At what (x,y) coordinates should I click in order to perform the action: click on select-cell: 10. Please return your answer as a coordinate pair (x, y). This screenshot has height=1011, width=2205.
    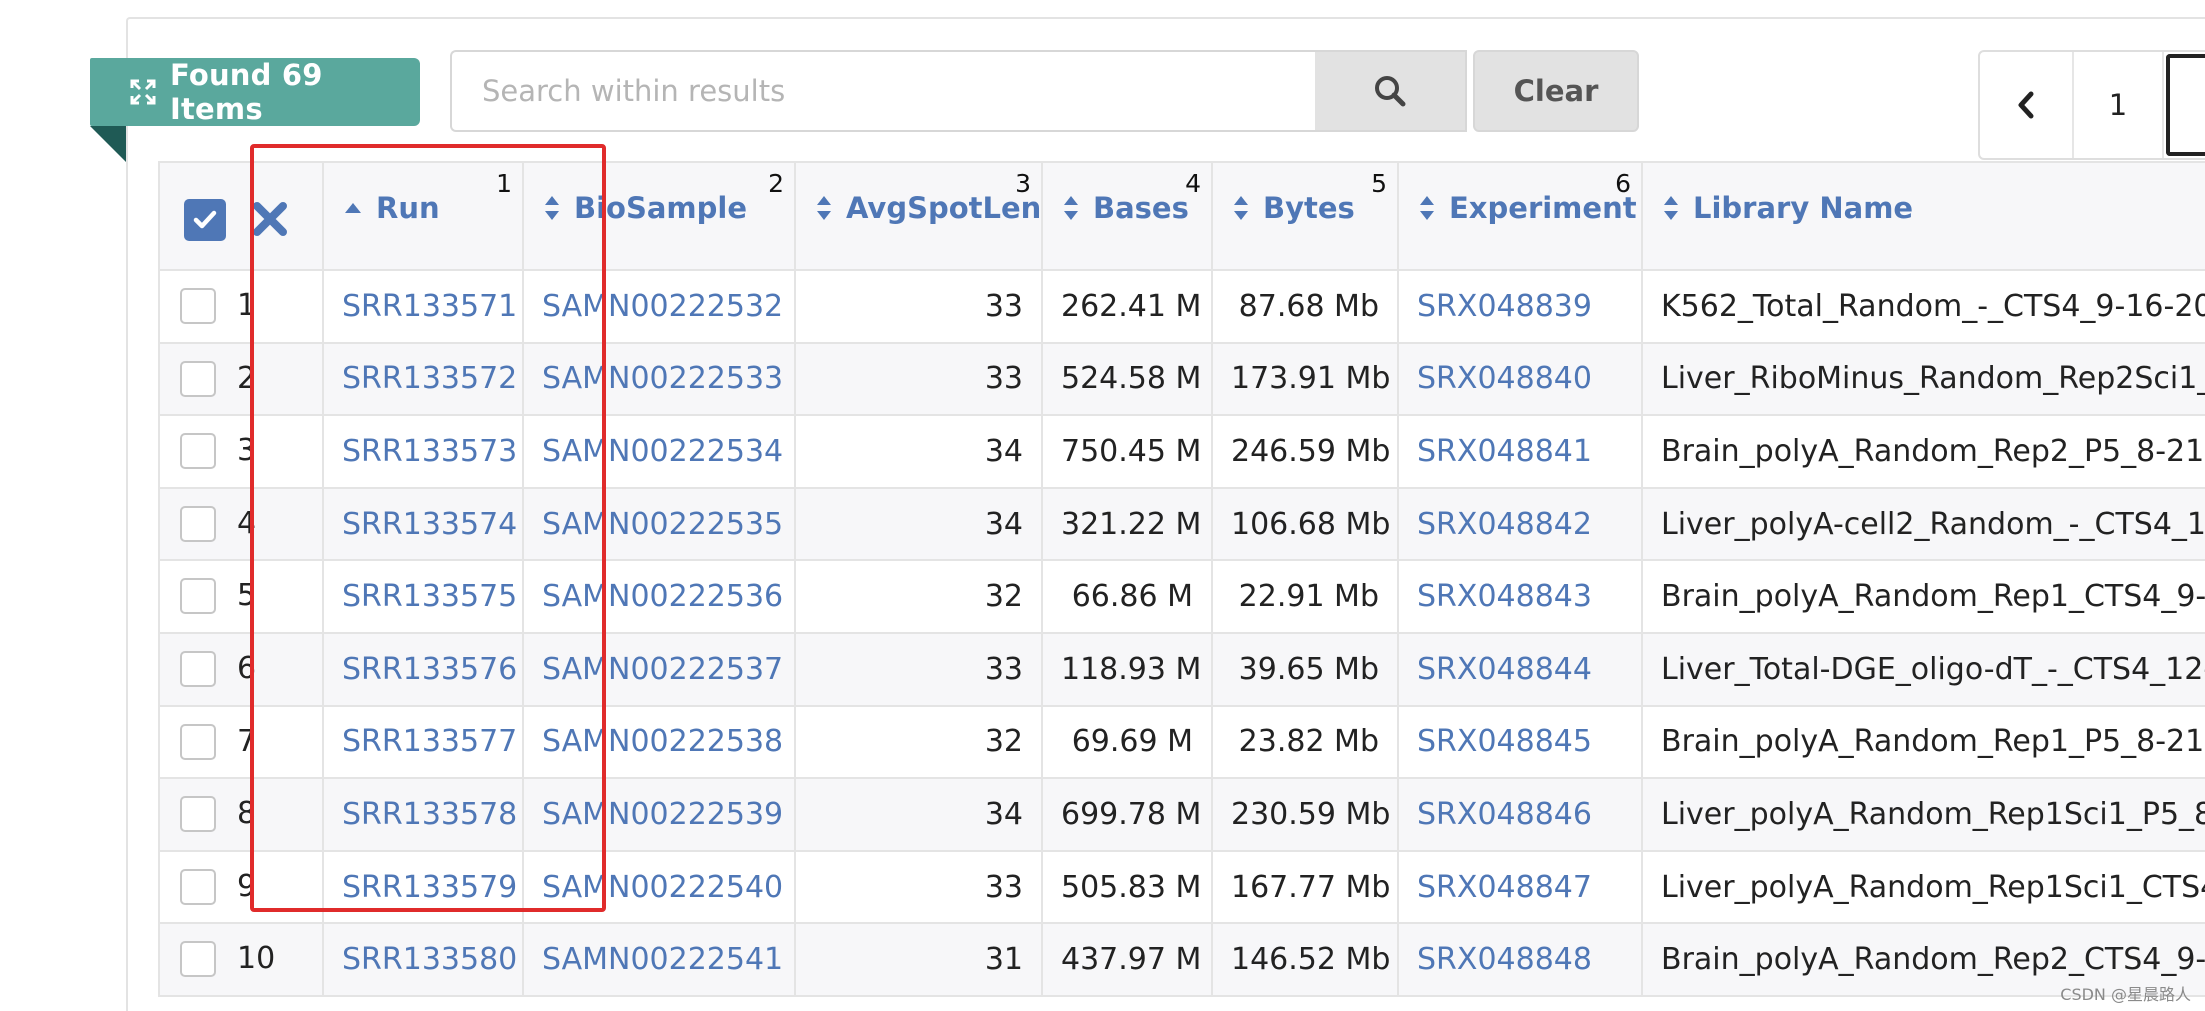
    Looking at the image, I should click on (241, 959).